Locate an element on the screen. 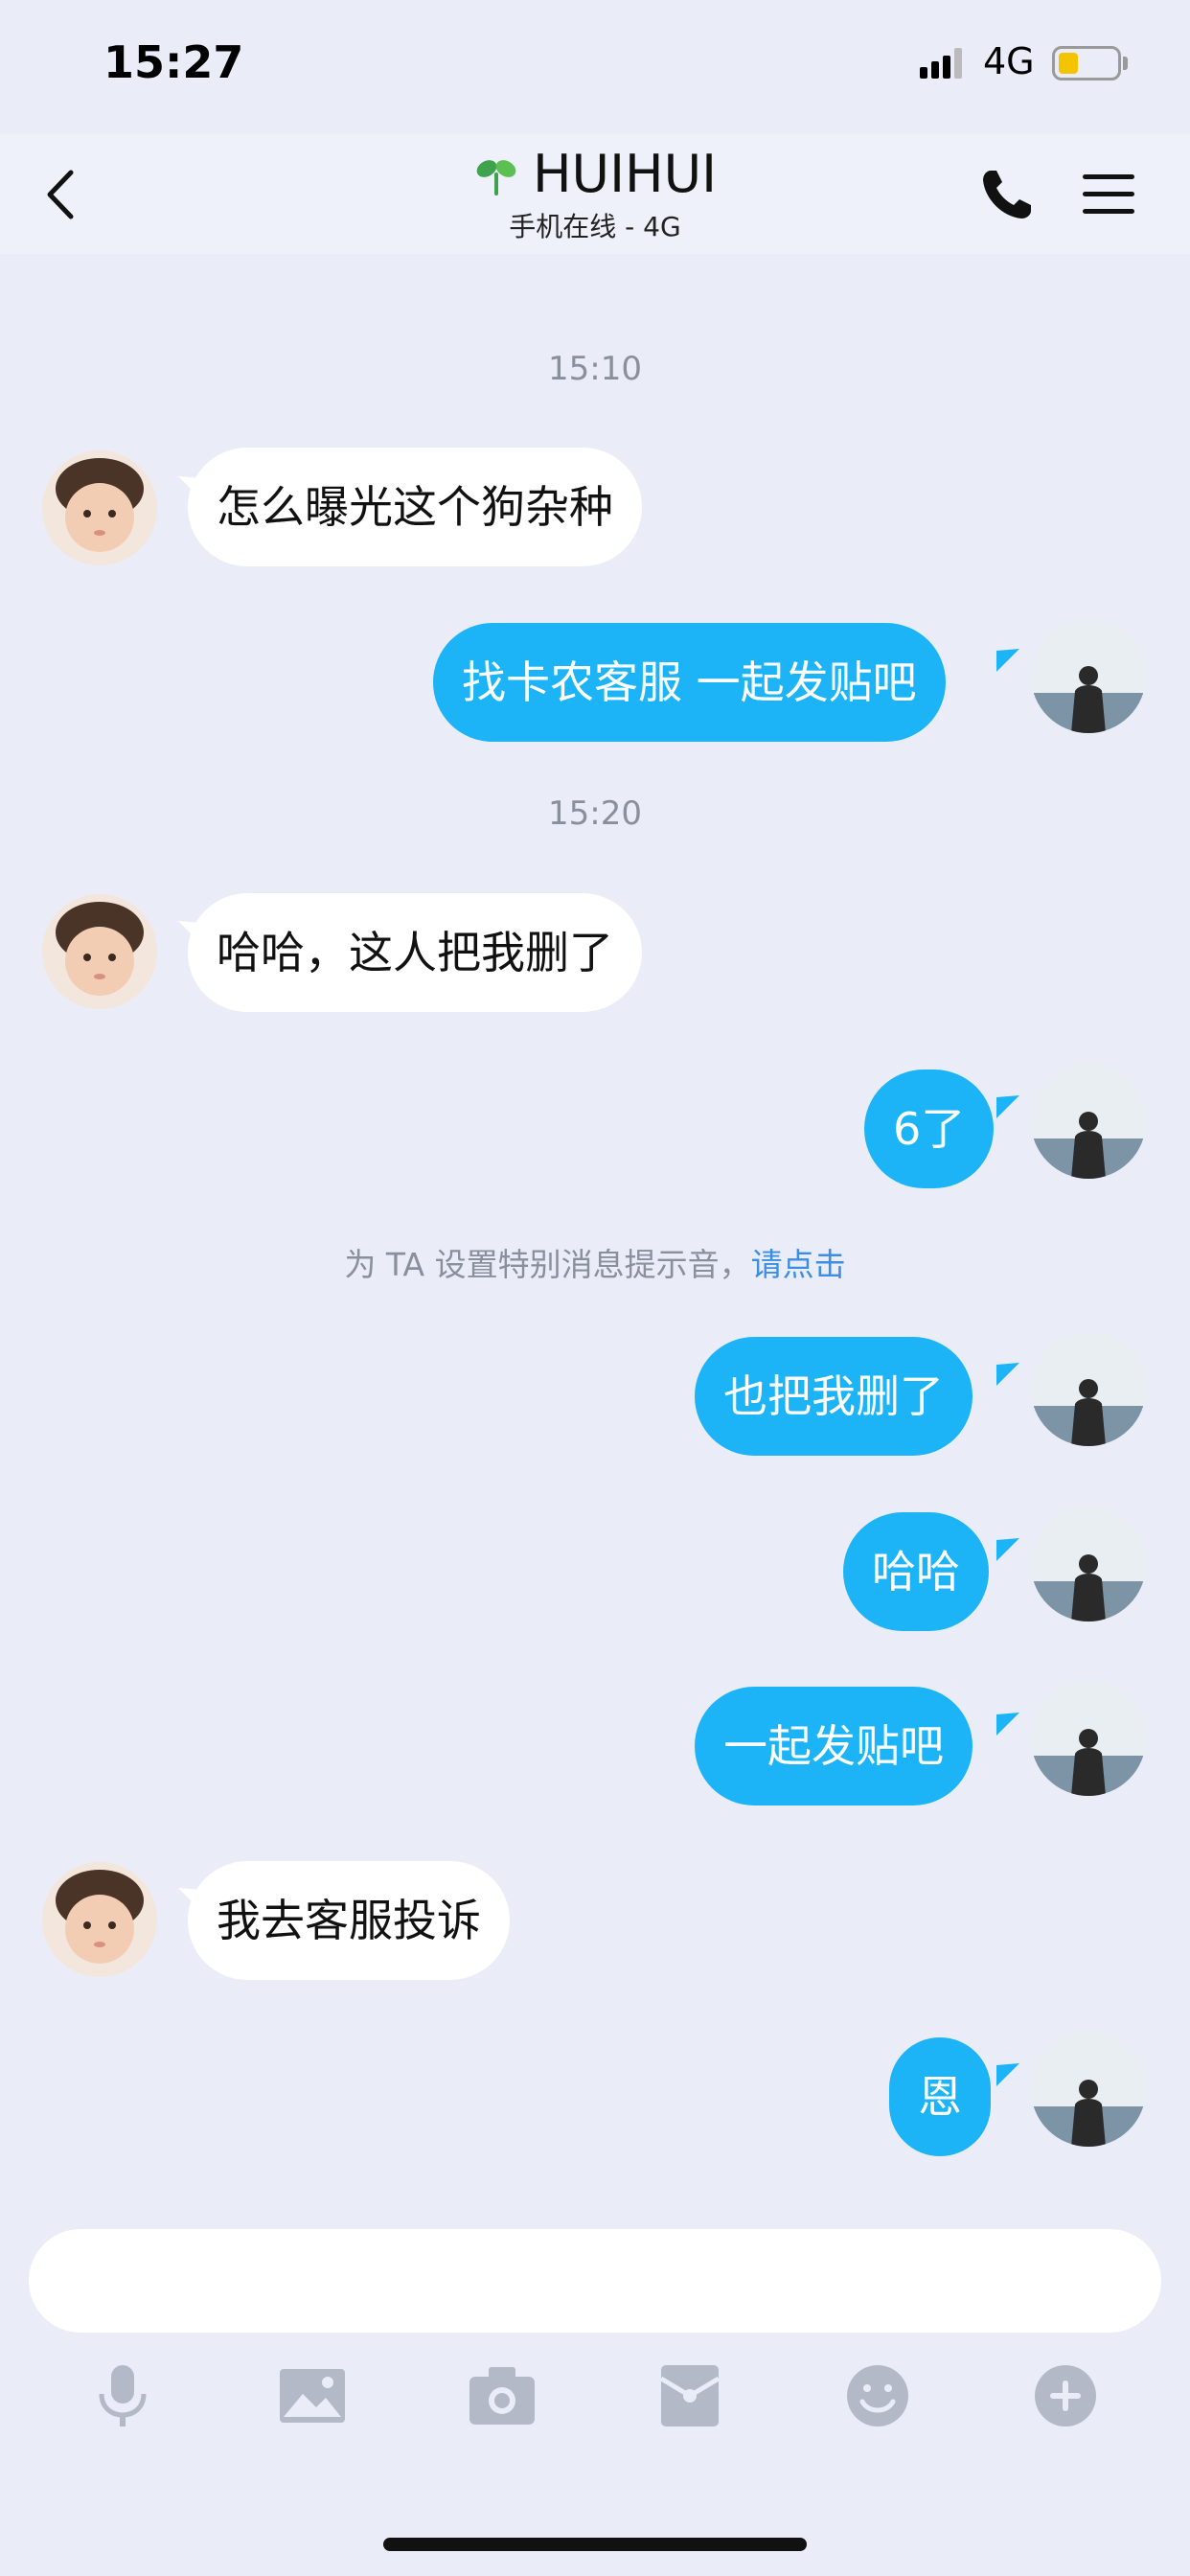 This screenshot has height=2576, width=1190. red-packet-icon is located at coordinates (690, 2396).